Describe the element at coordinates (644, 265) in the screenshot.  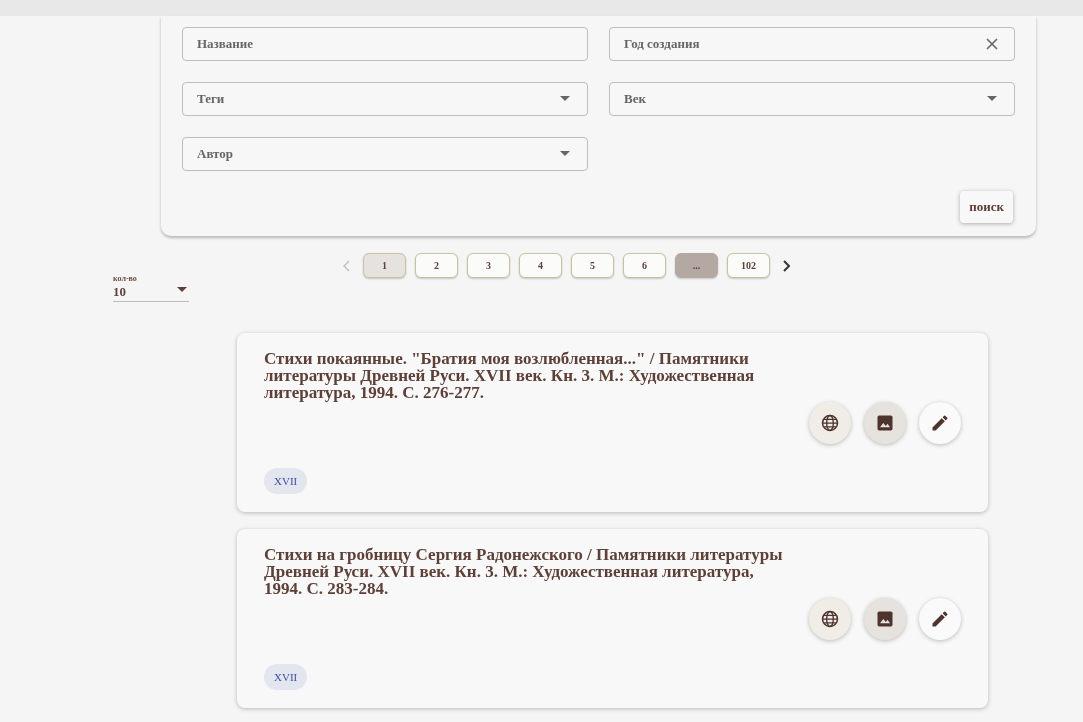
I see `page-button: 6` at that location.